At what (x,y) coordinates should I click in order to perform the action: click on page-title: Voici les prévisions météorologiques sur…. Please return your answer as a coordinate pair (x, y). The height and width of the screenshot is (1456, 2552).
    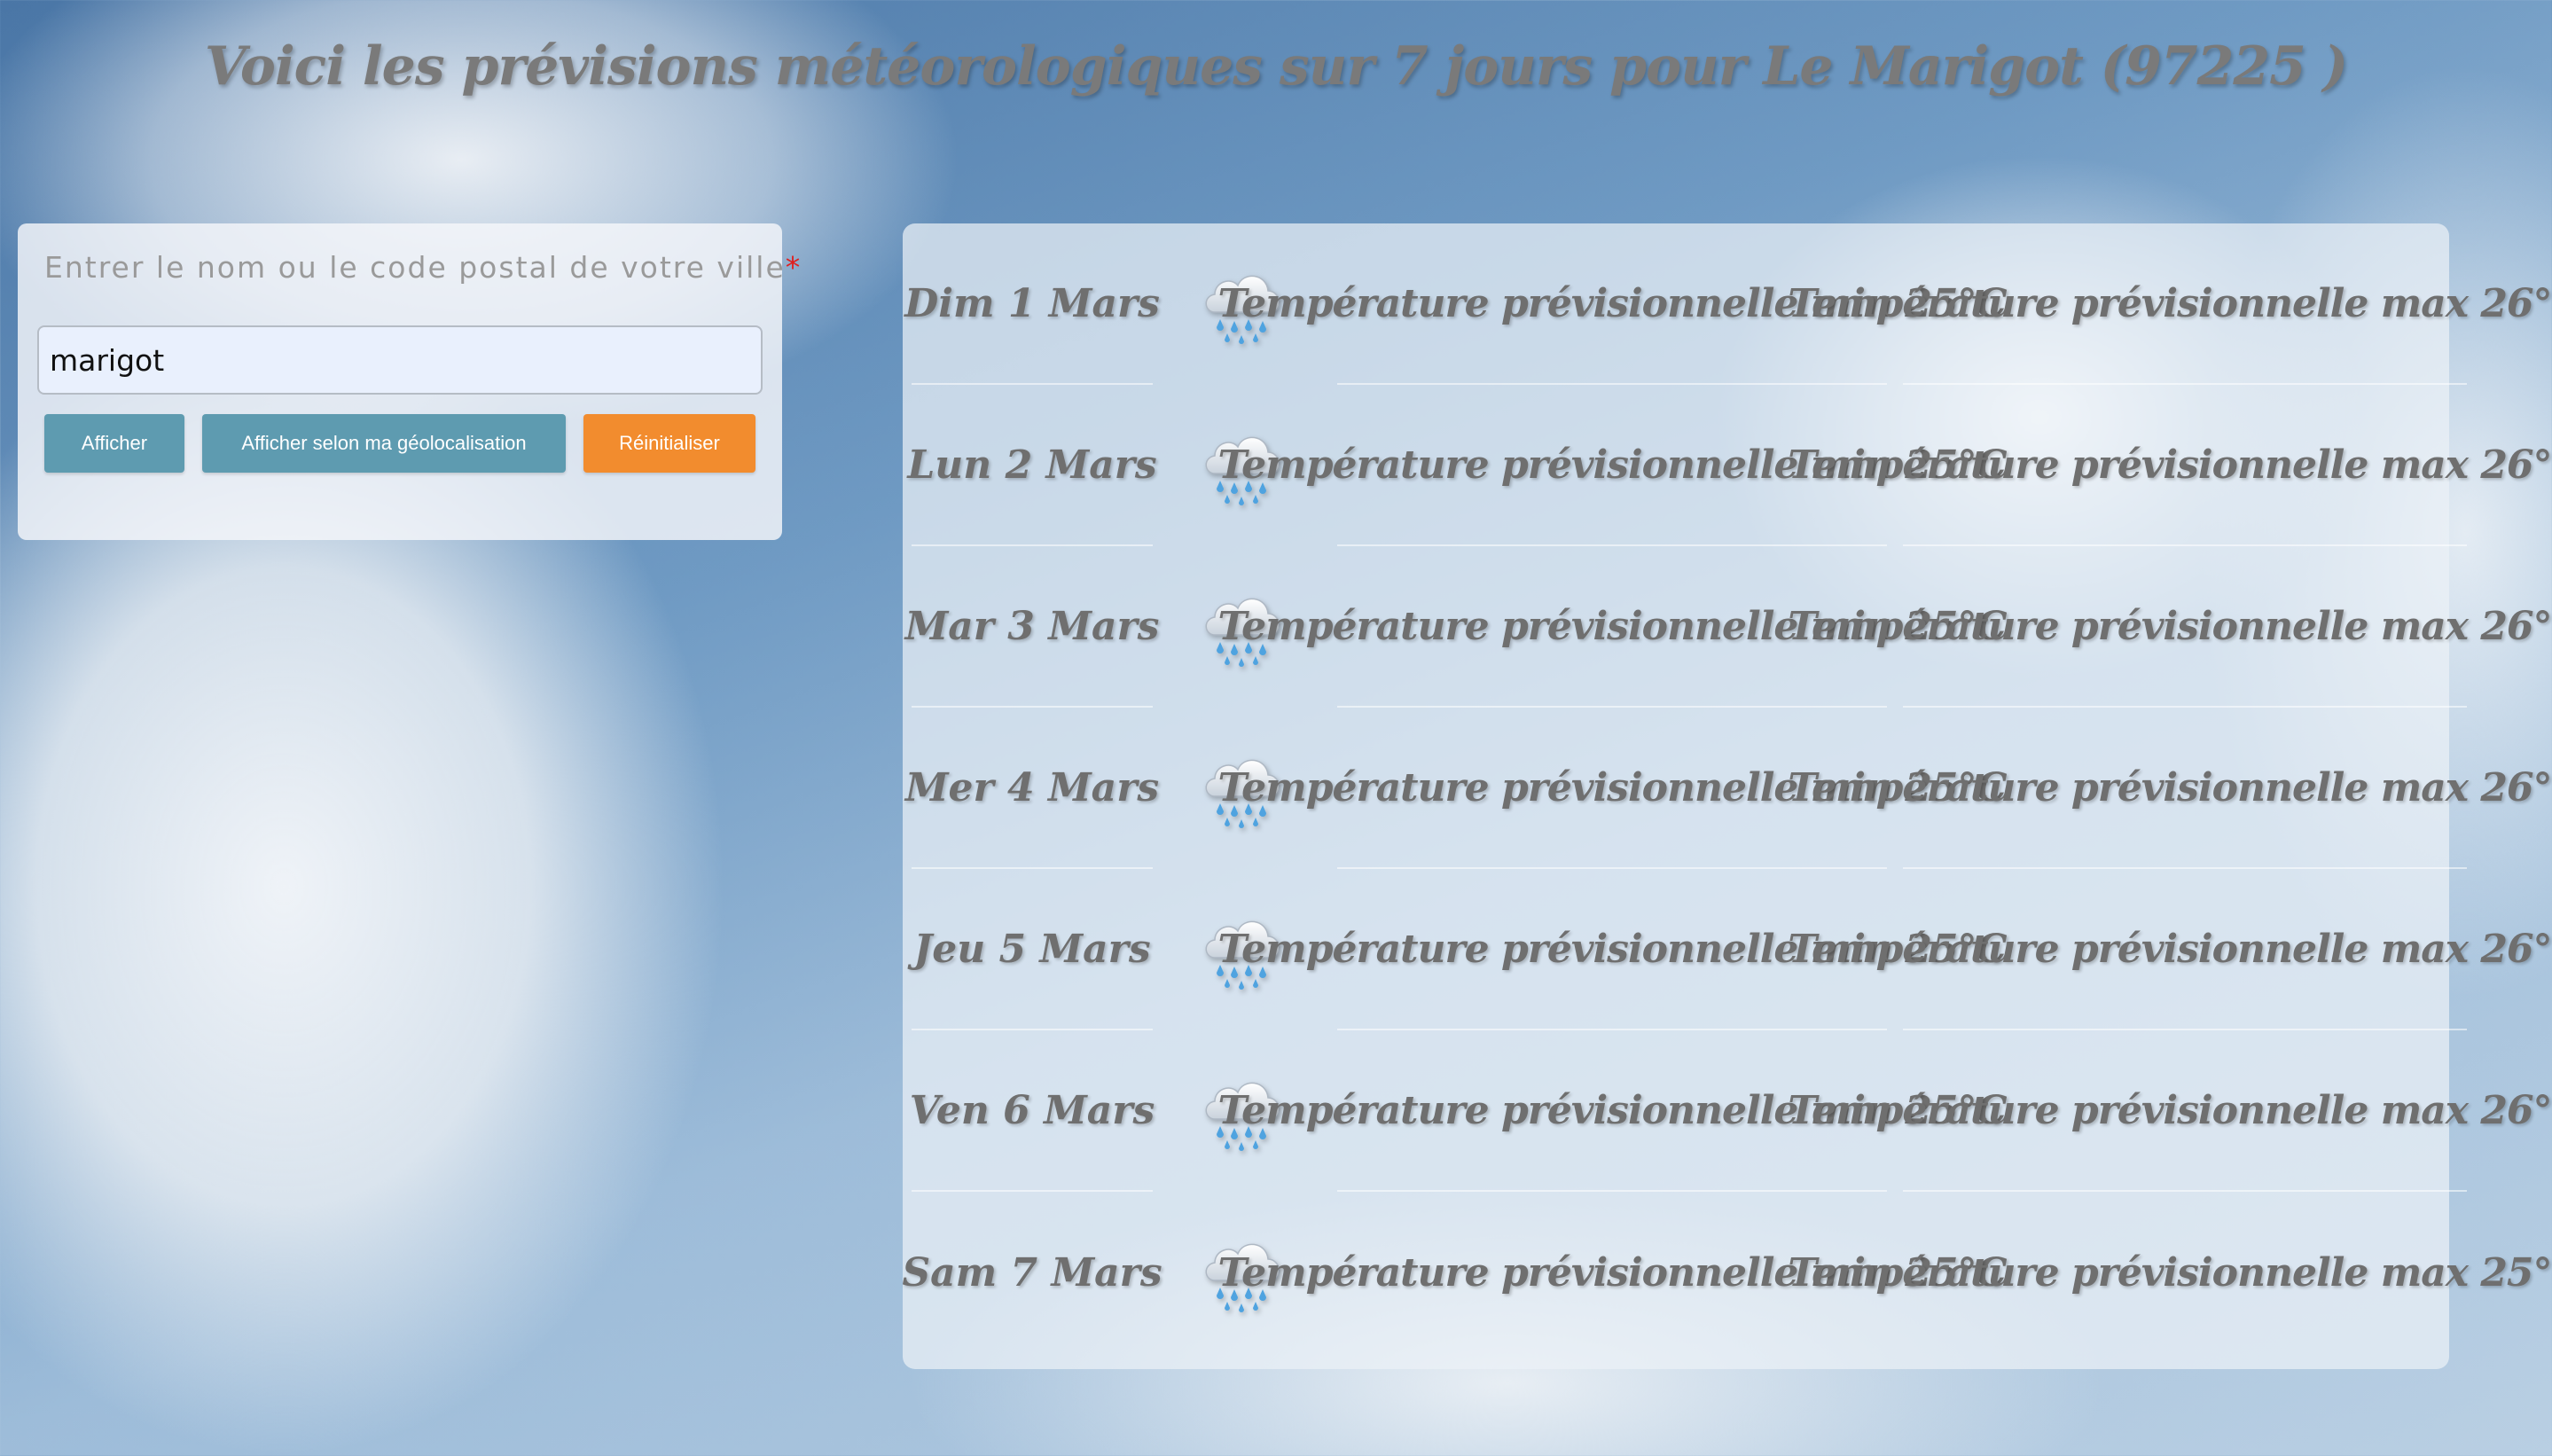
    Looking at the image, I should click on (1276, 66).